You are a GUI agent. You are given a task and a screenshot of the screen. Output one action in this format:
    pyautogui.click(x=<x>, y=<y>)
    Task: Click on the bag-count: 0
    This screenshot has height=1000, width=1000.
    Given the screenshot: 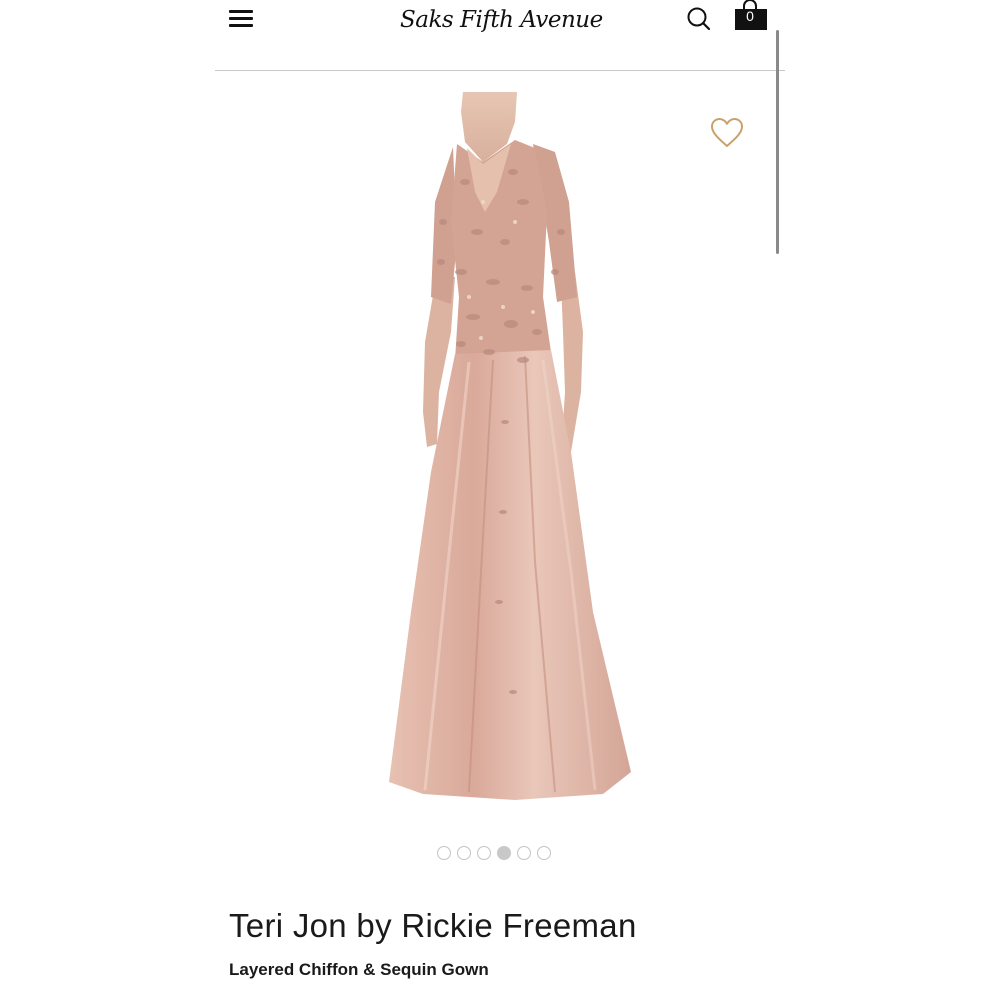 What is the action you would take?
    pyautogui.click(x=750, y=16)
    